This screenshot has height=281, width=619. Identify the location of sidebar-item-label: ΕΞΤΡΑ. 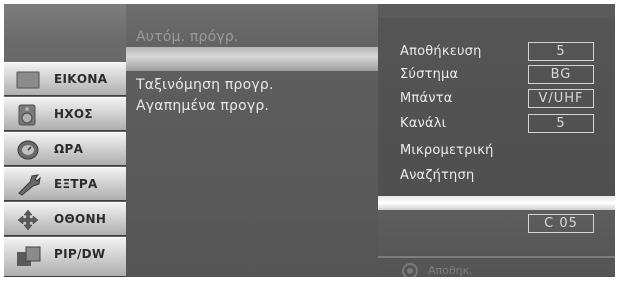
(76, 184).